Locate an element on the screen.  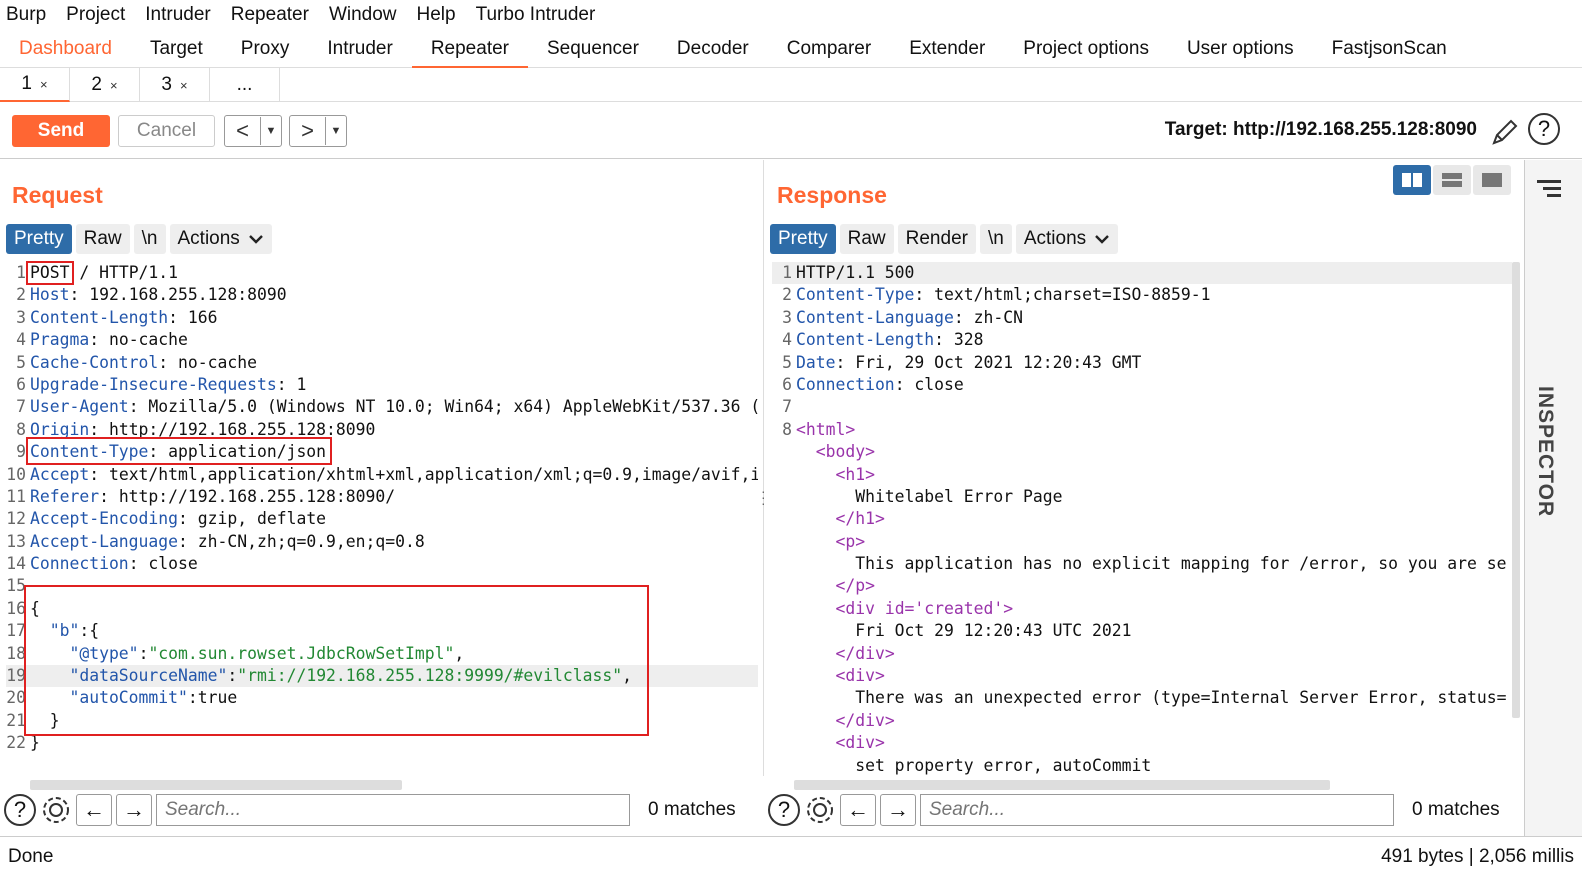
response-line: <p> is located at coordinates (1142, 542).